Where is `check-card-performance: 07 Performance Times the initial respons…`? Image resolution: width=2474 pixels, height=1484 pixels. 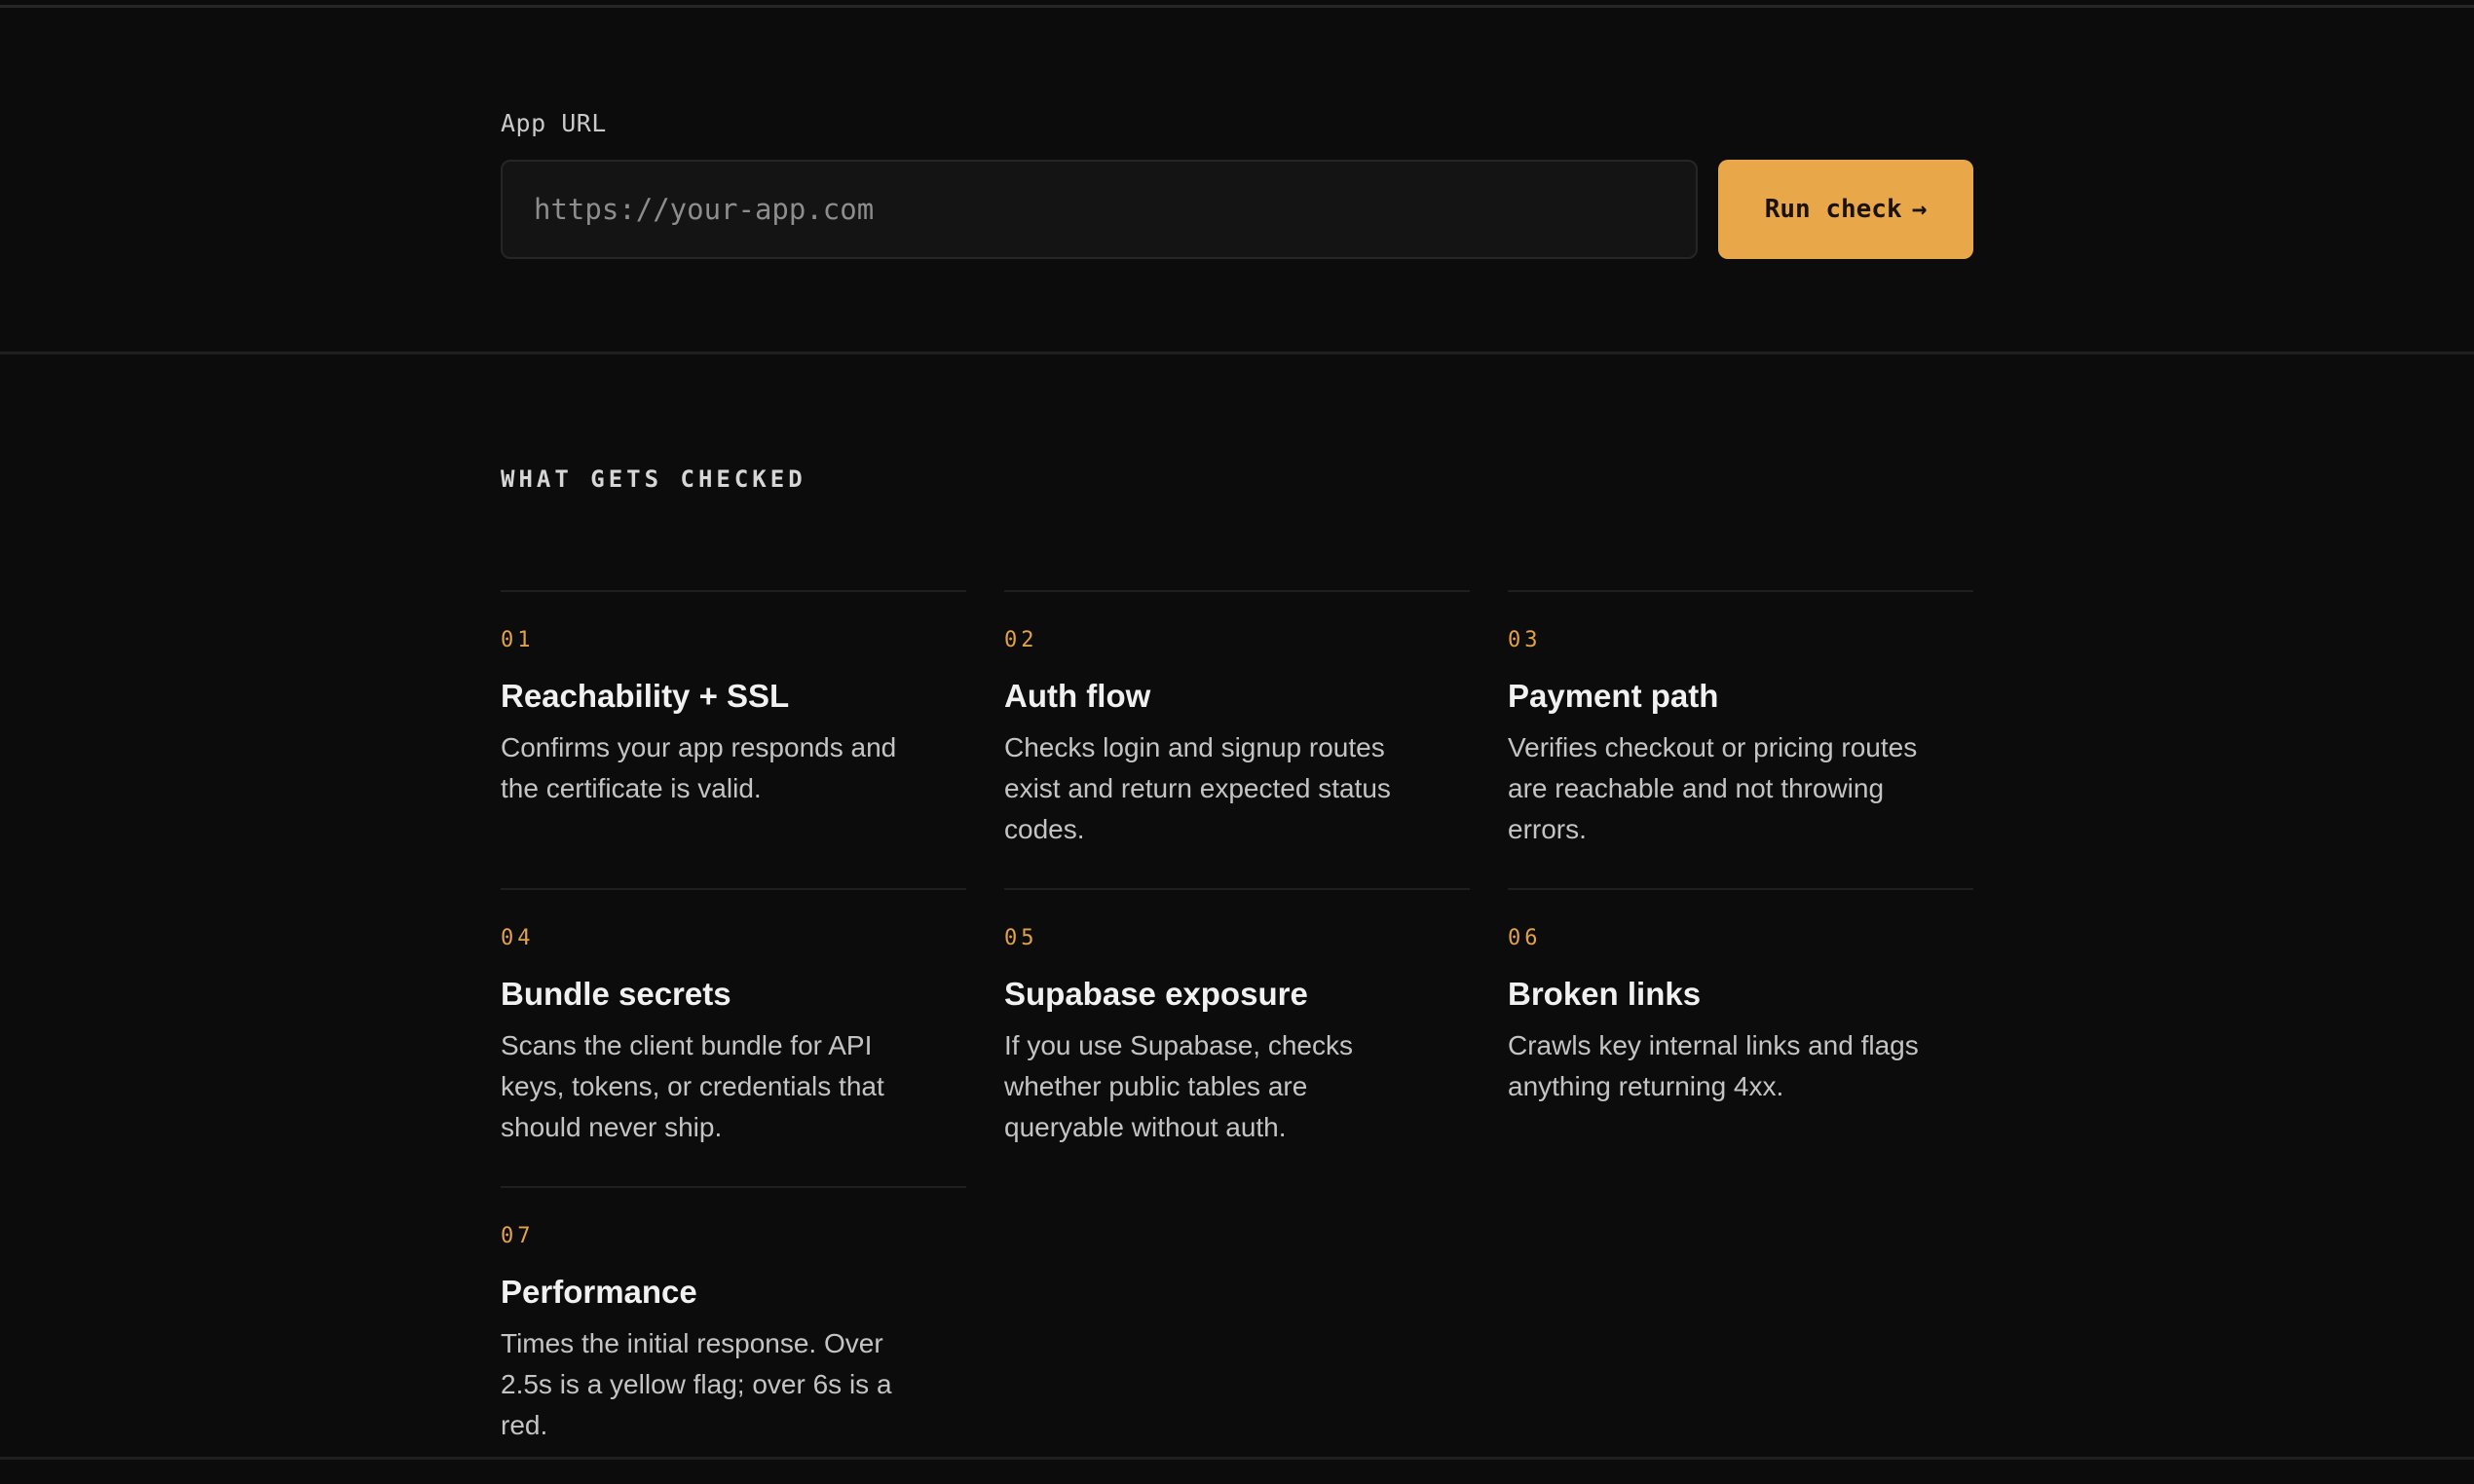 check-card-performance: 07 Performance Times the initial respons… is located at coordinates (733, 1335).